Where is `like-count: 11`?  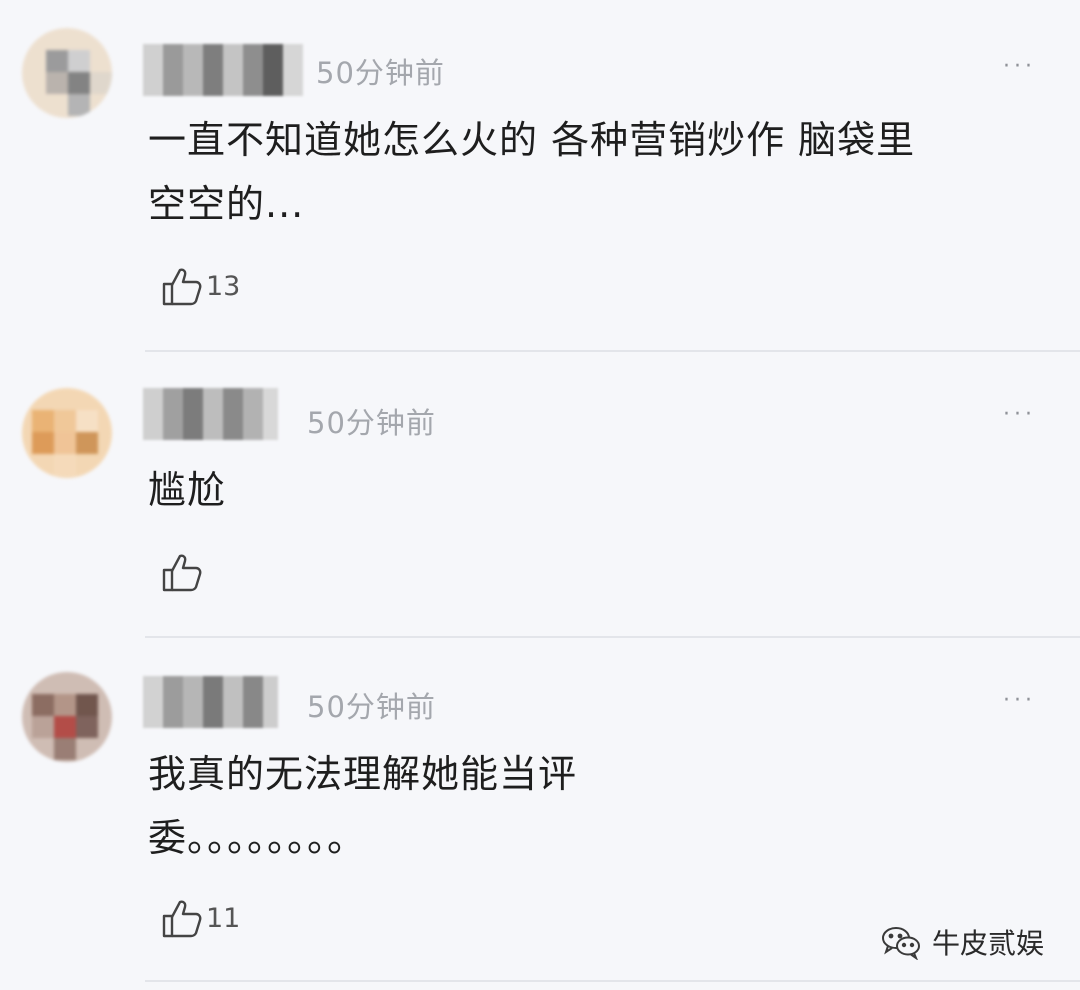 like-count: 11 is located at coordinates (223, 918).